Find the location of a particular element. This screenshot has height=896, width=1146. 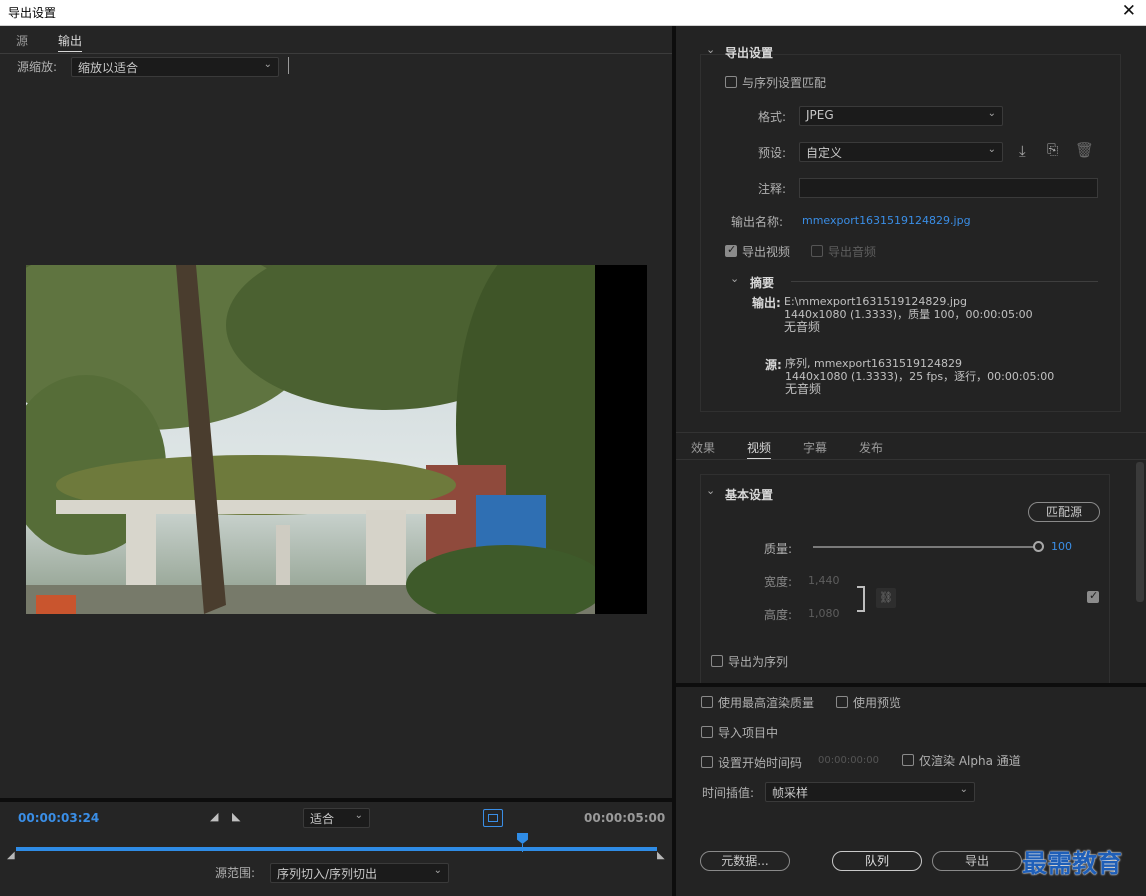

import-preset-icon: ⎘ is located at coordinates (1052, 150).